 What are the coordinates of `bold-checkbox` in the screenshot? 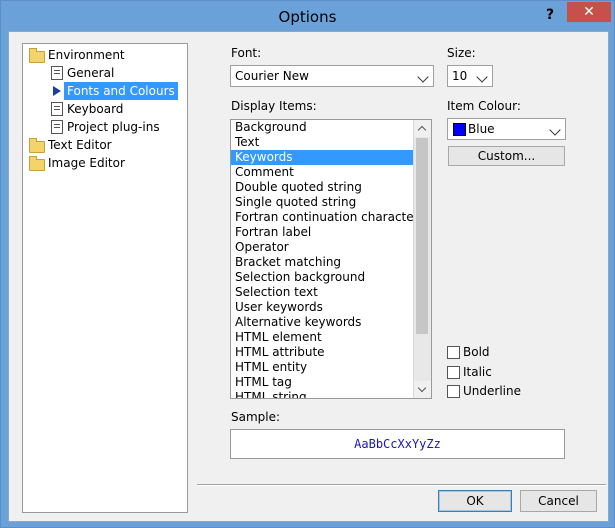 It's located at (453, 352).